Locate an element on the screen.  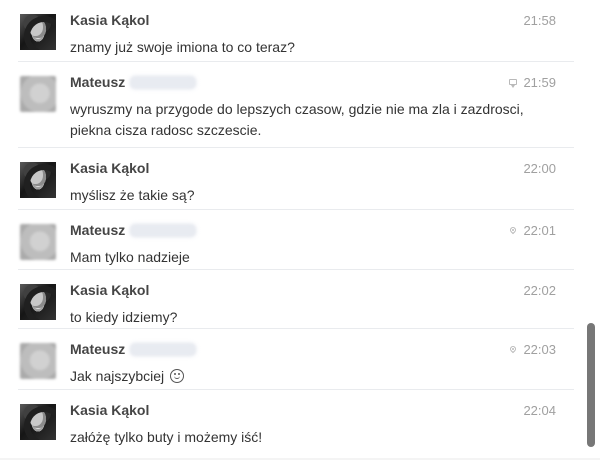
message-time: 22:02 is located at coordinates (539, 290).